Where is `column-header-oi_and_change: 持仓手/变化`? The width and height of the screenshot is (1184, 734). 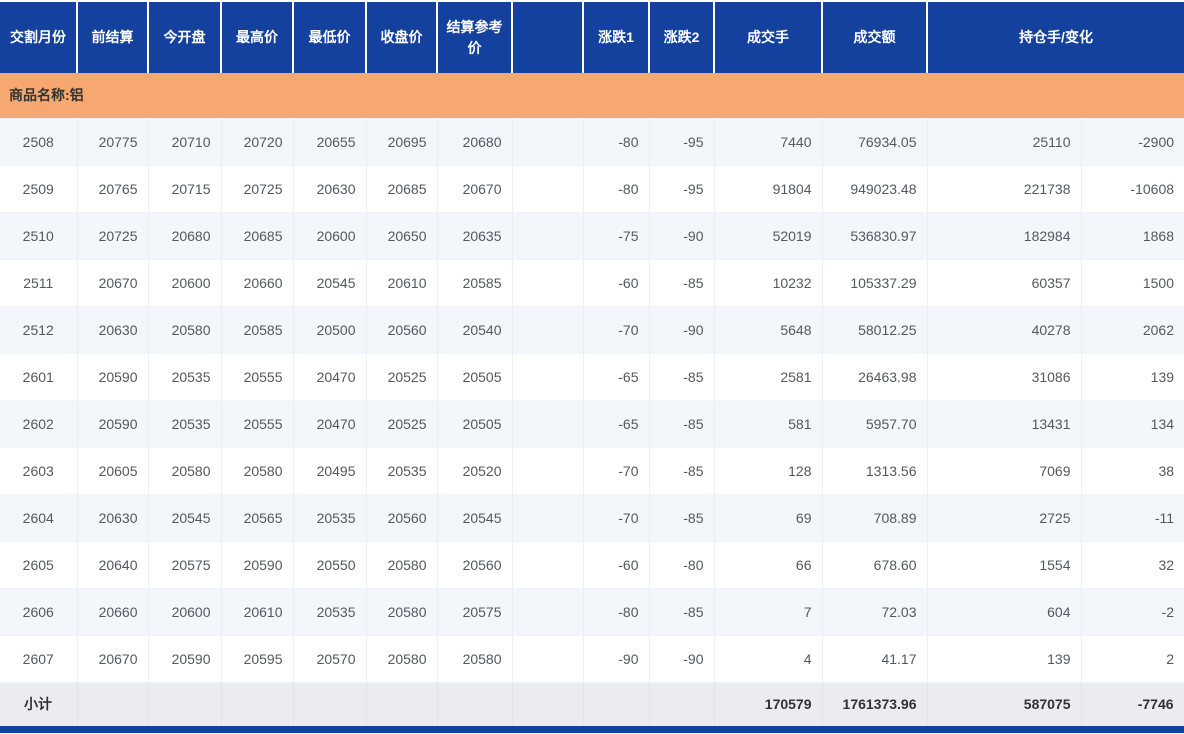
column-header-oi_and_change: 持仓手/变化 is located at coordinates (1055, 37).